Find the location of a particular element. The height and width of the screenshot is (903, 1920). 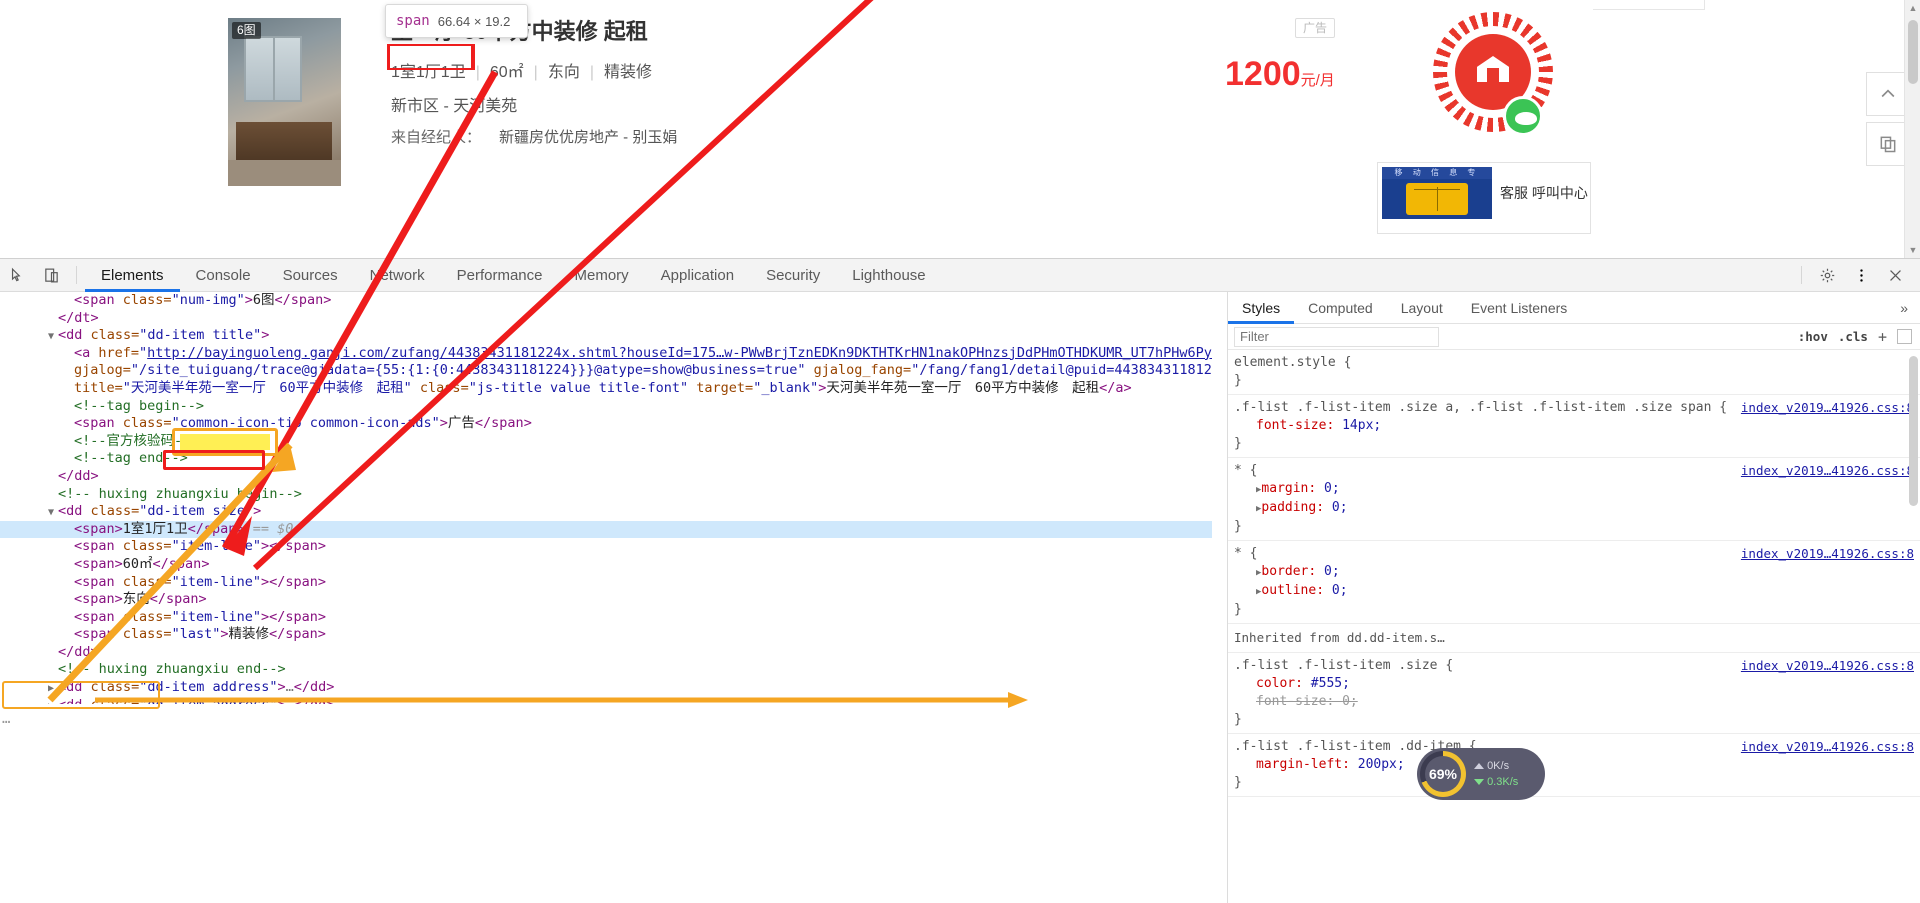

network-percent: 69% is located at coordinates (1443, 774).